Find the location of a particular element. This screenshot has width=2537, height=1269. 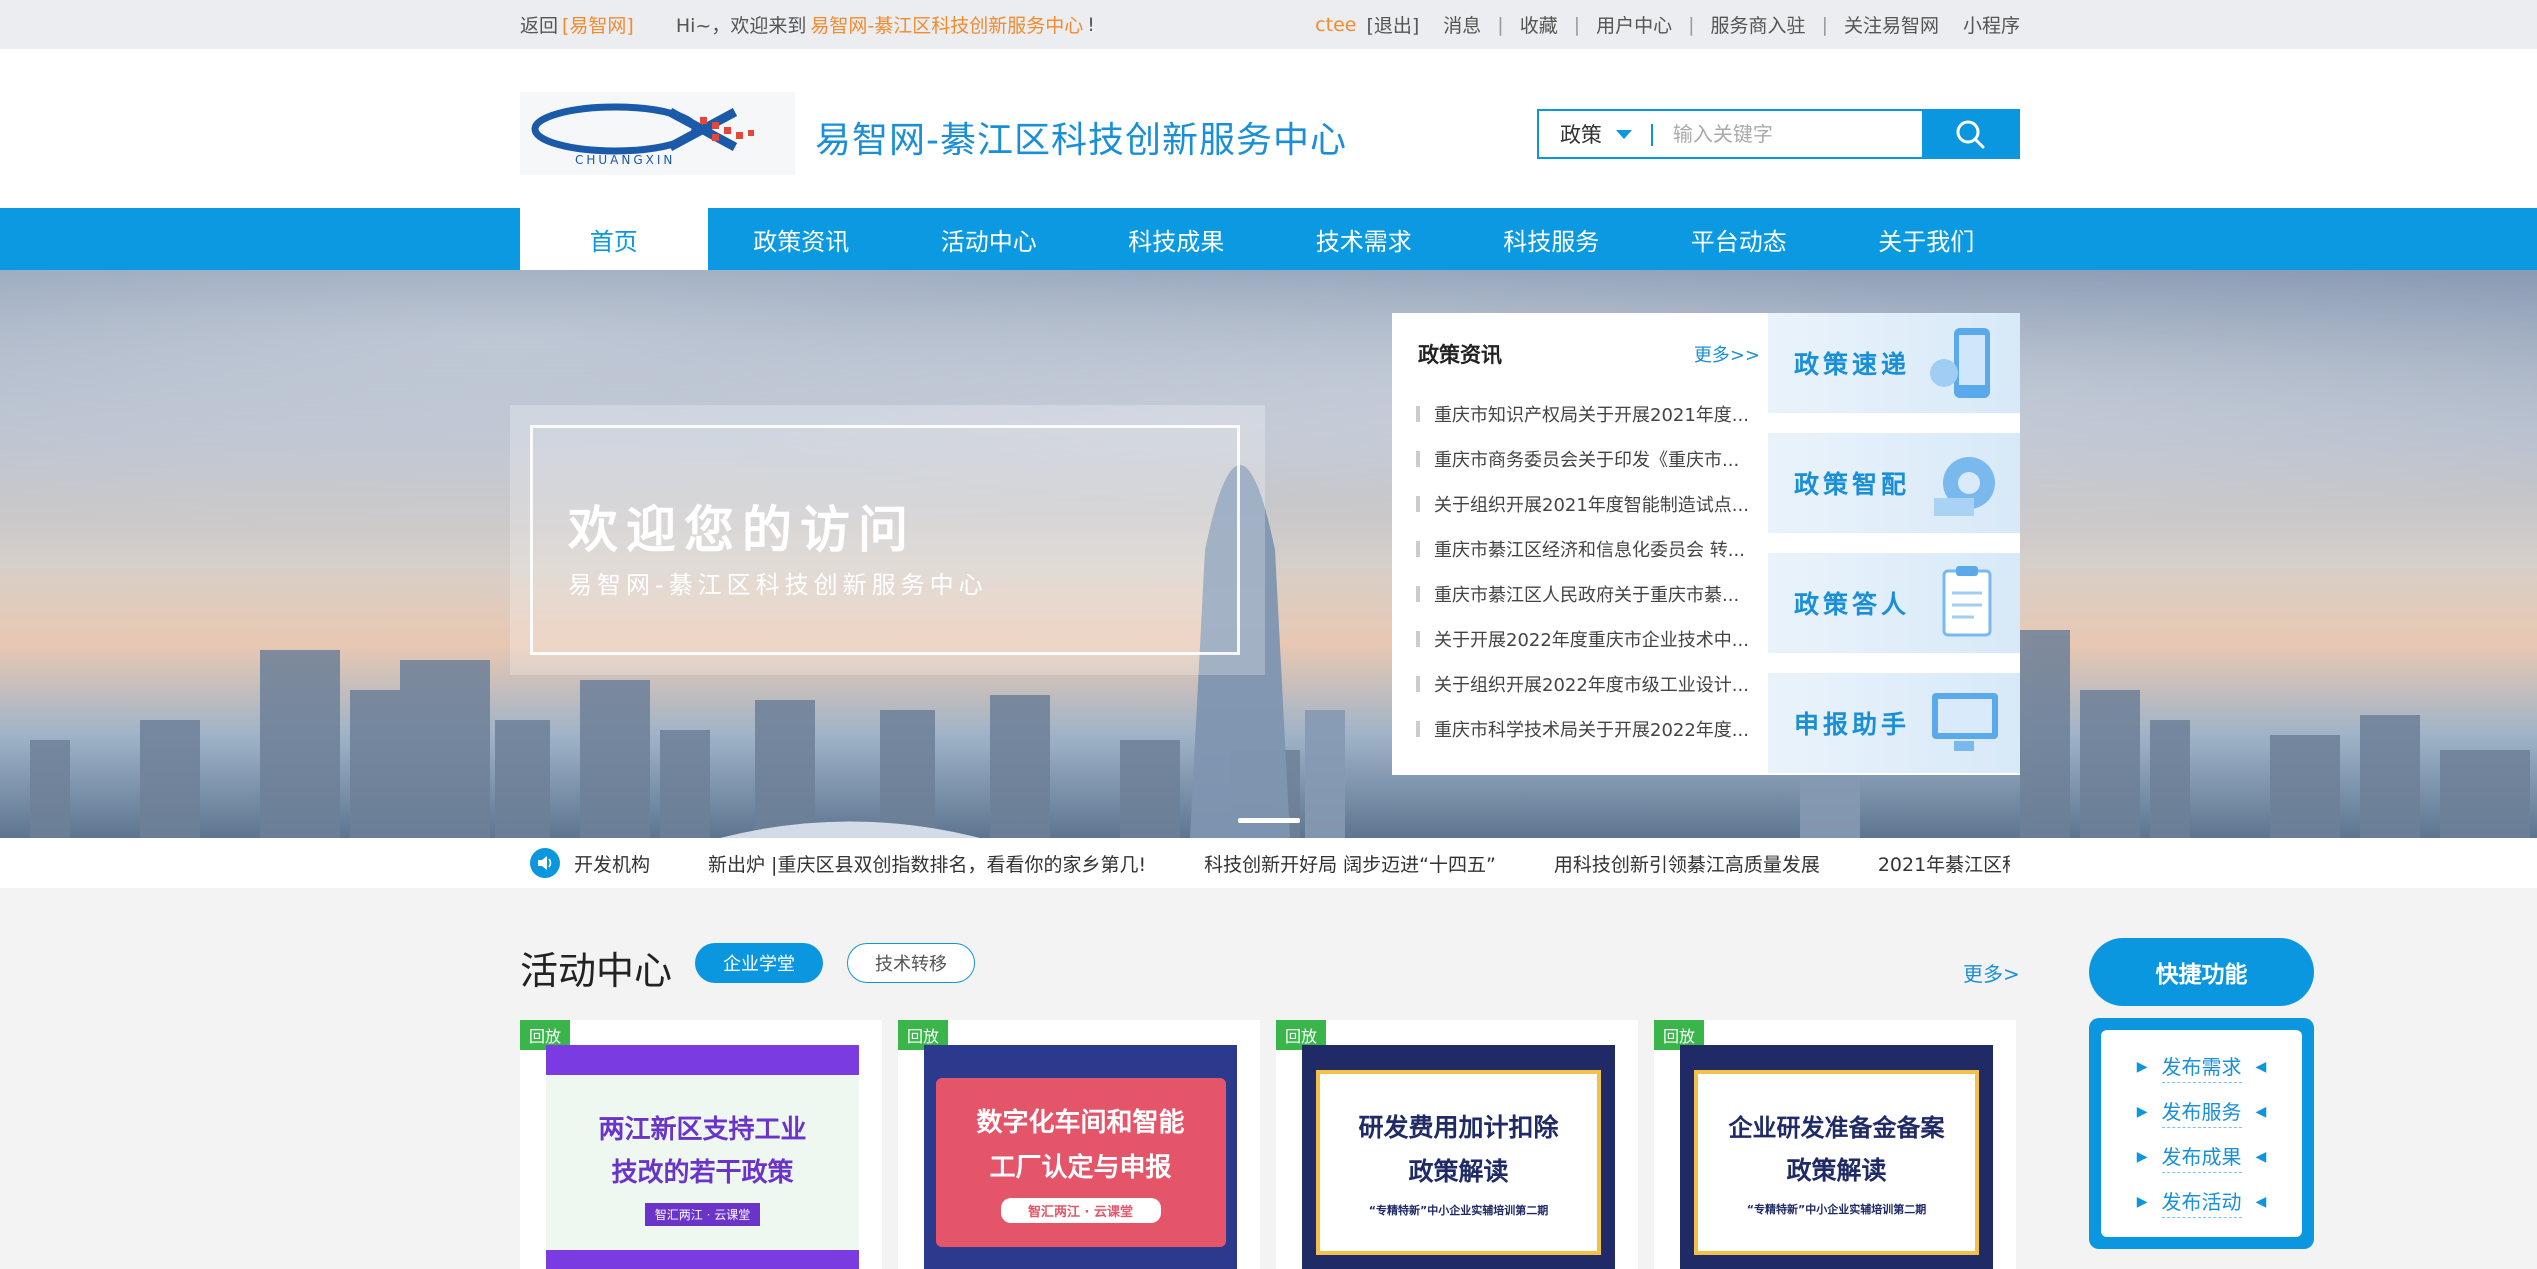

back-label: 返回 is located at coordinates (539, 26).